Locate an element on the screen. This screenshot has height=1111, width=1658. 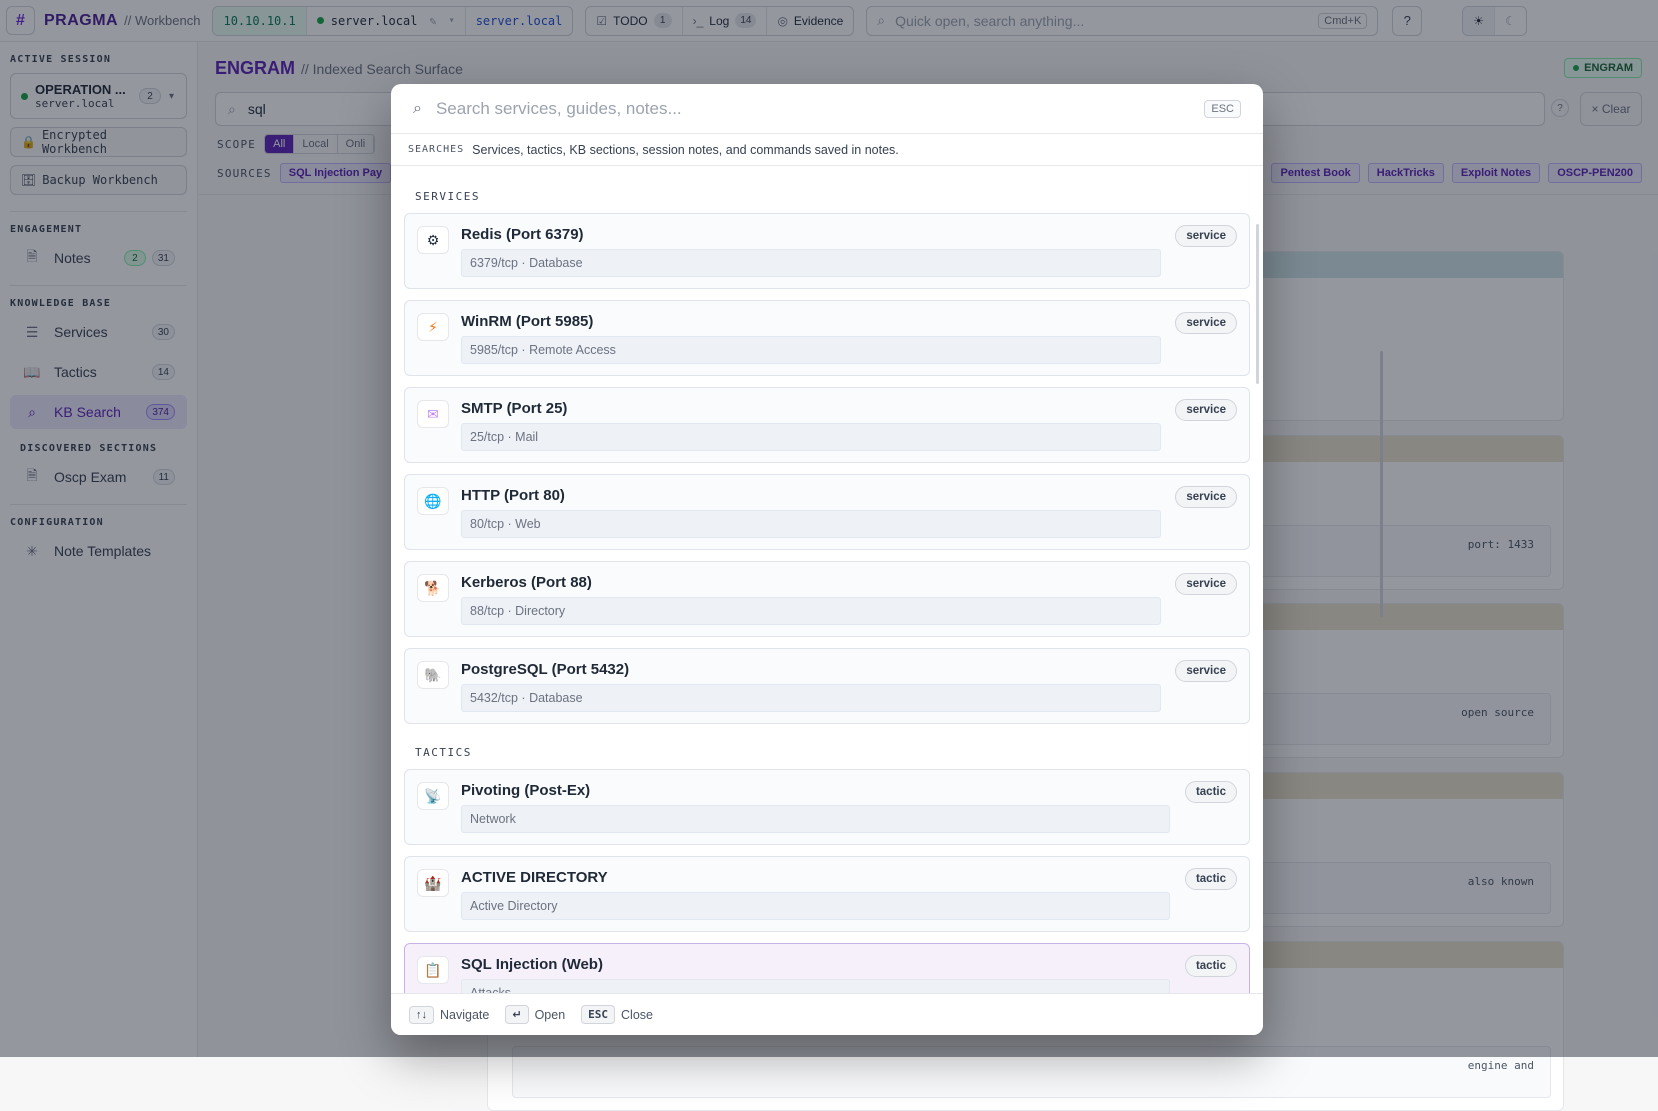
globe-icon: 🌐 is located at coordinates (433, 501).